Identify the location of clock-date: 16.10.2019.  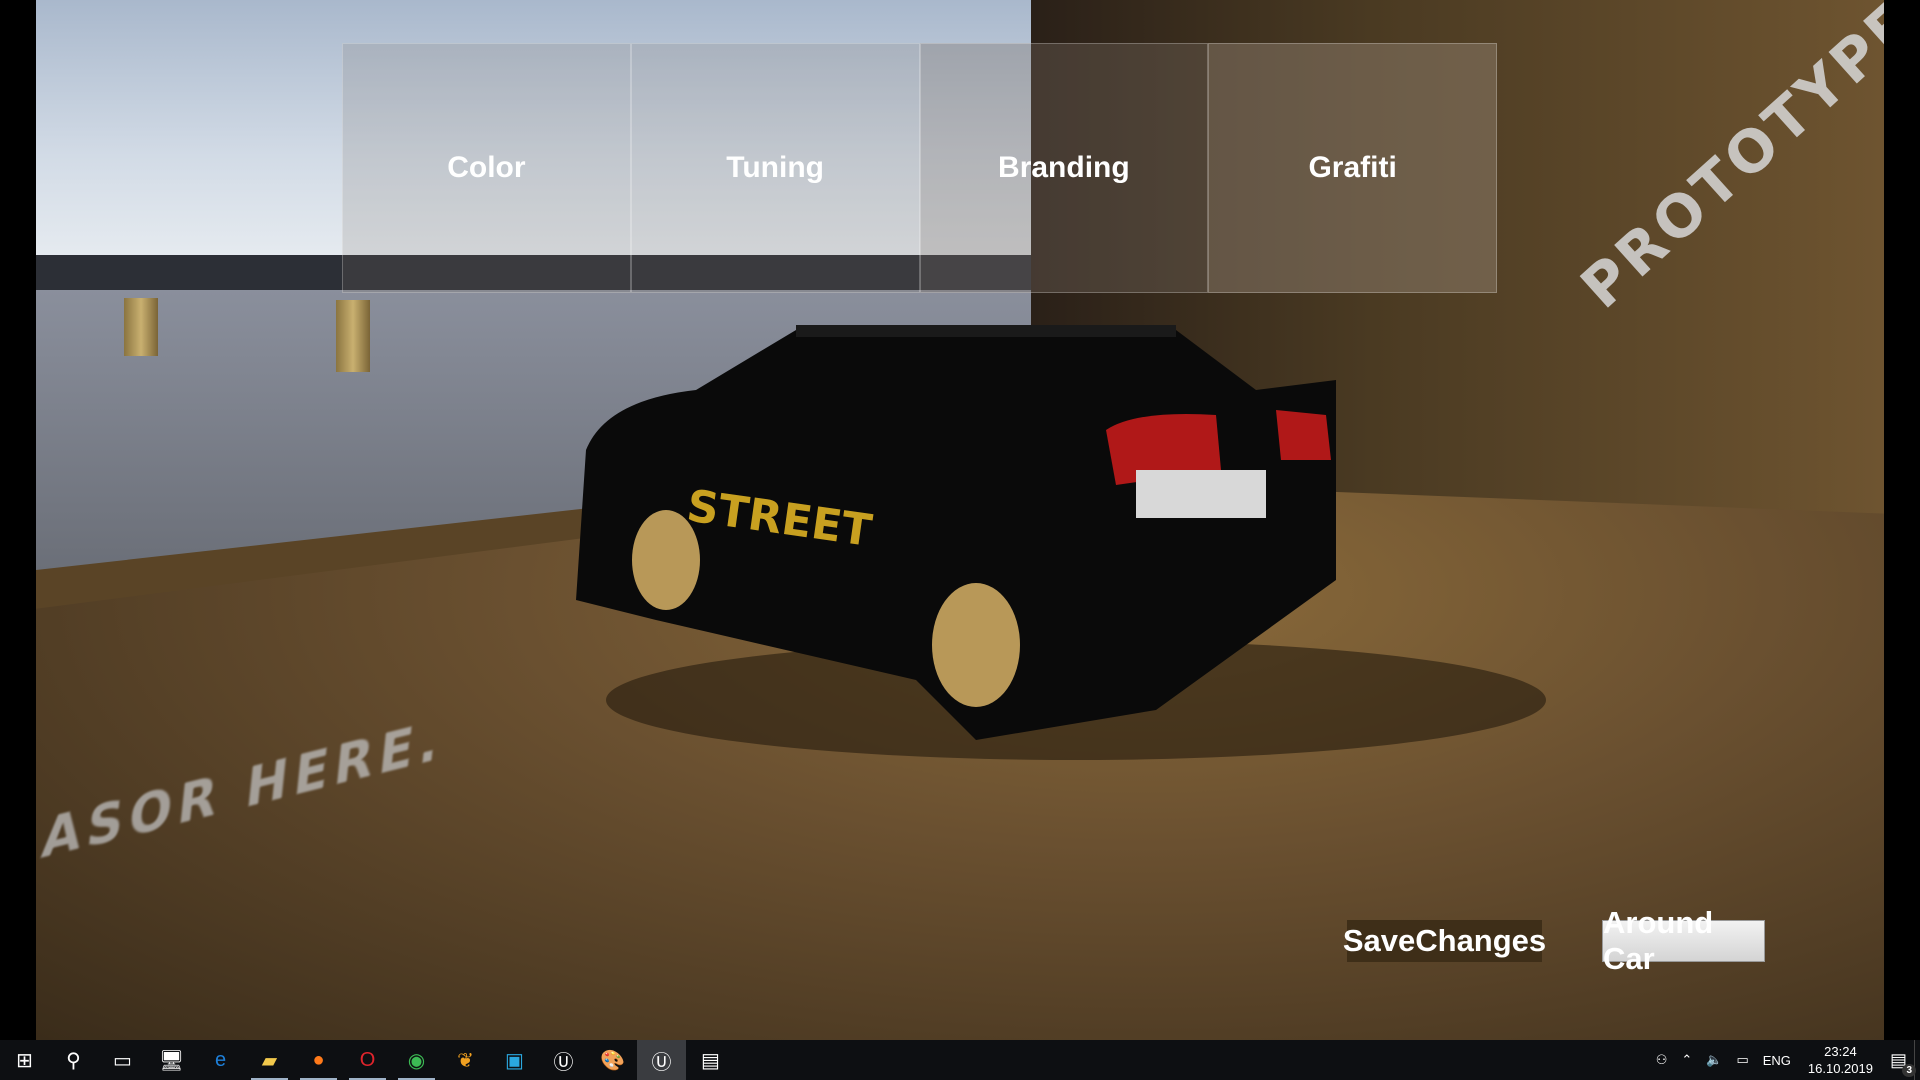
(1840, 1068).